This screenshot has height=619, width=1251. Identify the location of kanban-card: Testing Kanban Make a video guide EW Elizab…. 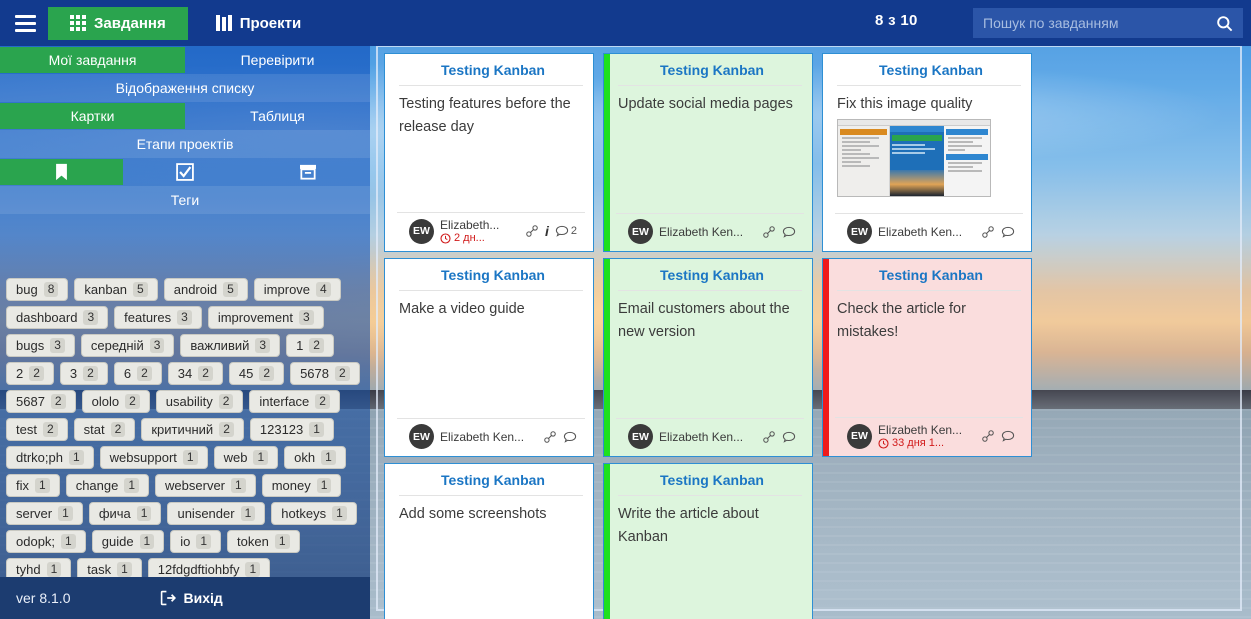
(489, 357).